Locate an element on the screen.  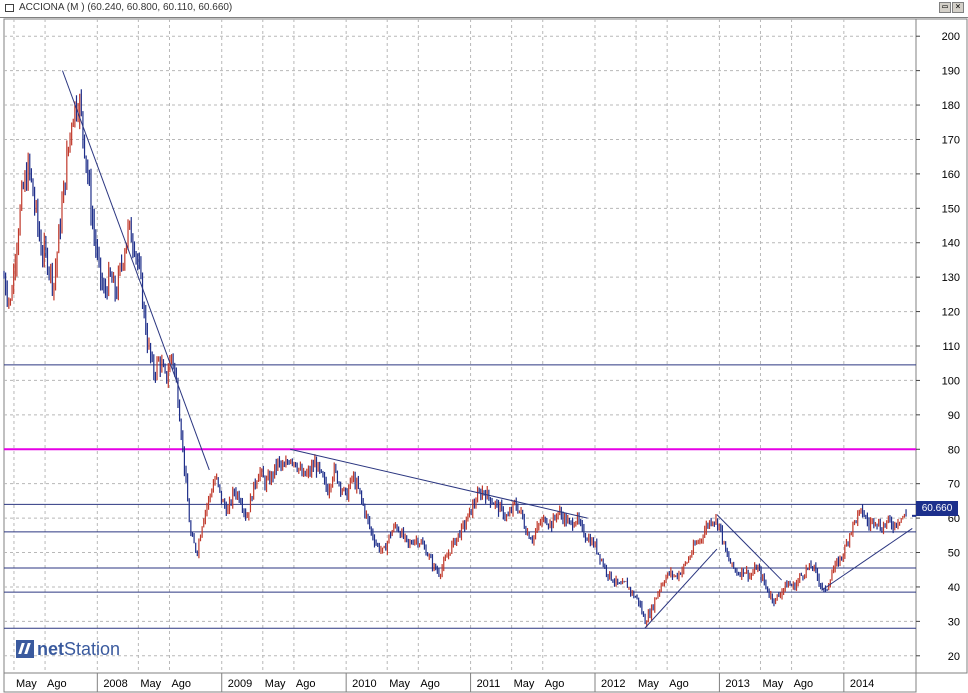
y-tick-label: 200 is located at coordinates (951, 37).